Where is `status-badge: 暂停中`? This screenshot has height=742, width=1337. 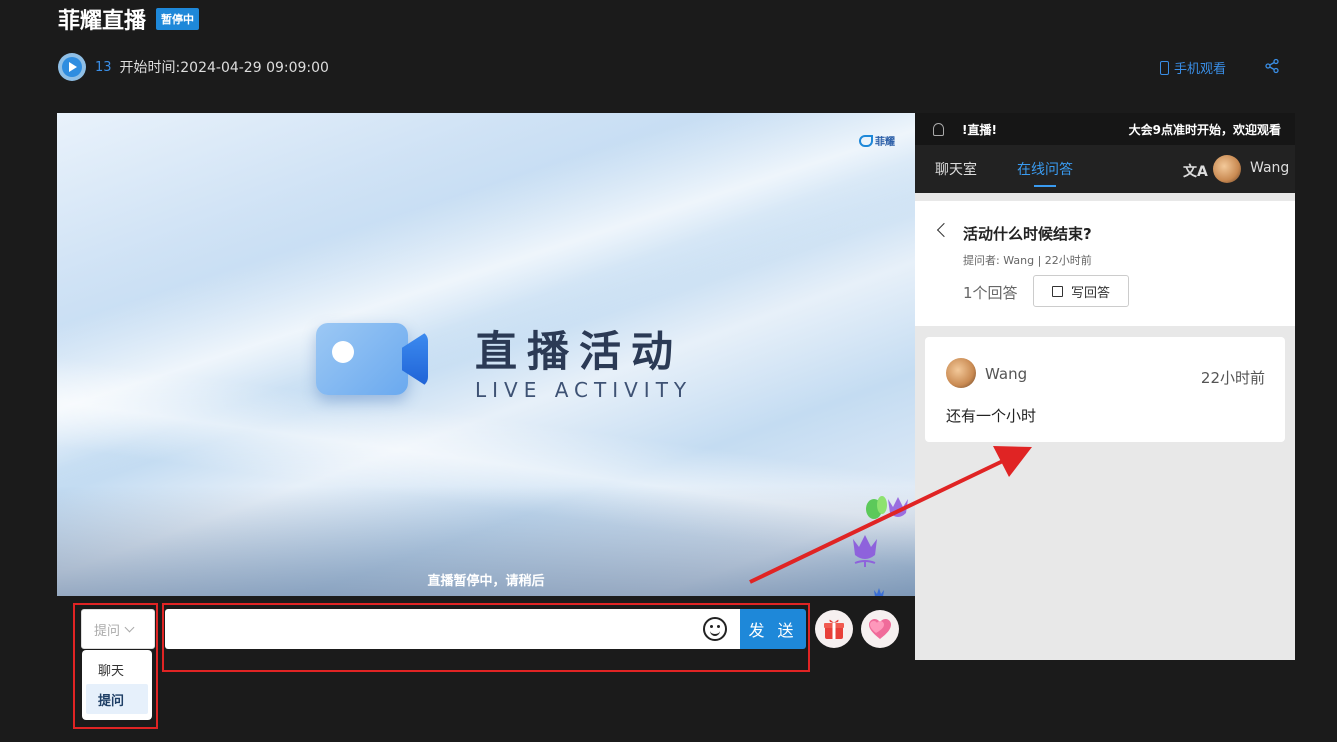 status-badge: 暂停中 is located at coordinates (178, 19).